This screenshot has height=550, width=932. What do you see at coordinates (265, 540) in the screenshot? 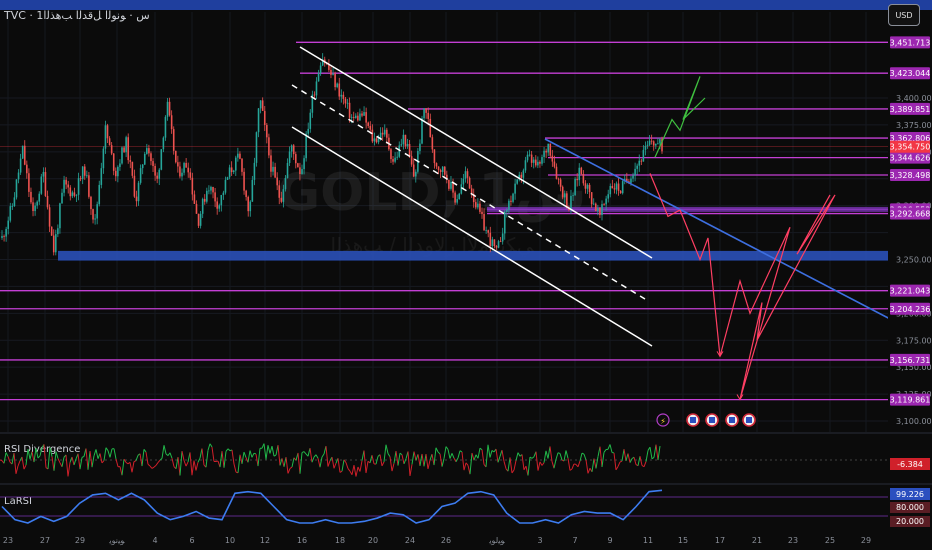
I see `x-tick-label: 12` at bounding box center [265, 540].